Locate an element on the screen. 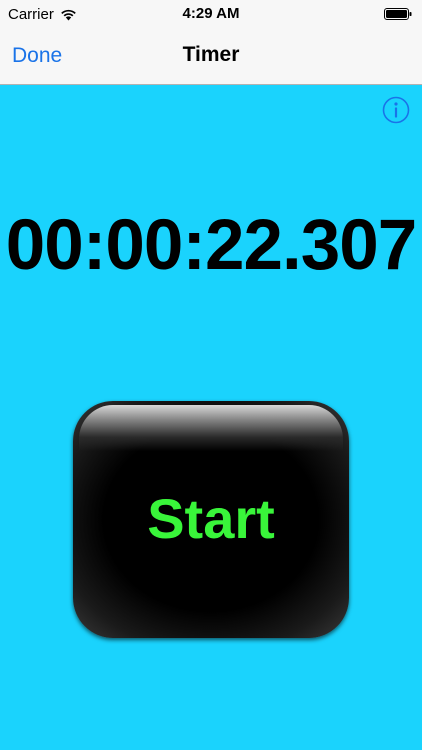  status-bar: Carrier 4:29 AM is located at coordinates (211, 14).